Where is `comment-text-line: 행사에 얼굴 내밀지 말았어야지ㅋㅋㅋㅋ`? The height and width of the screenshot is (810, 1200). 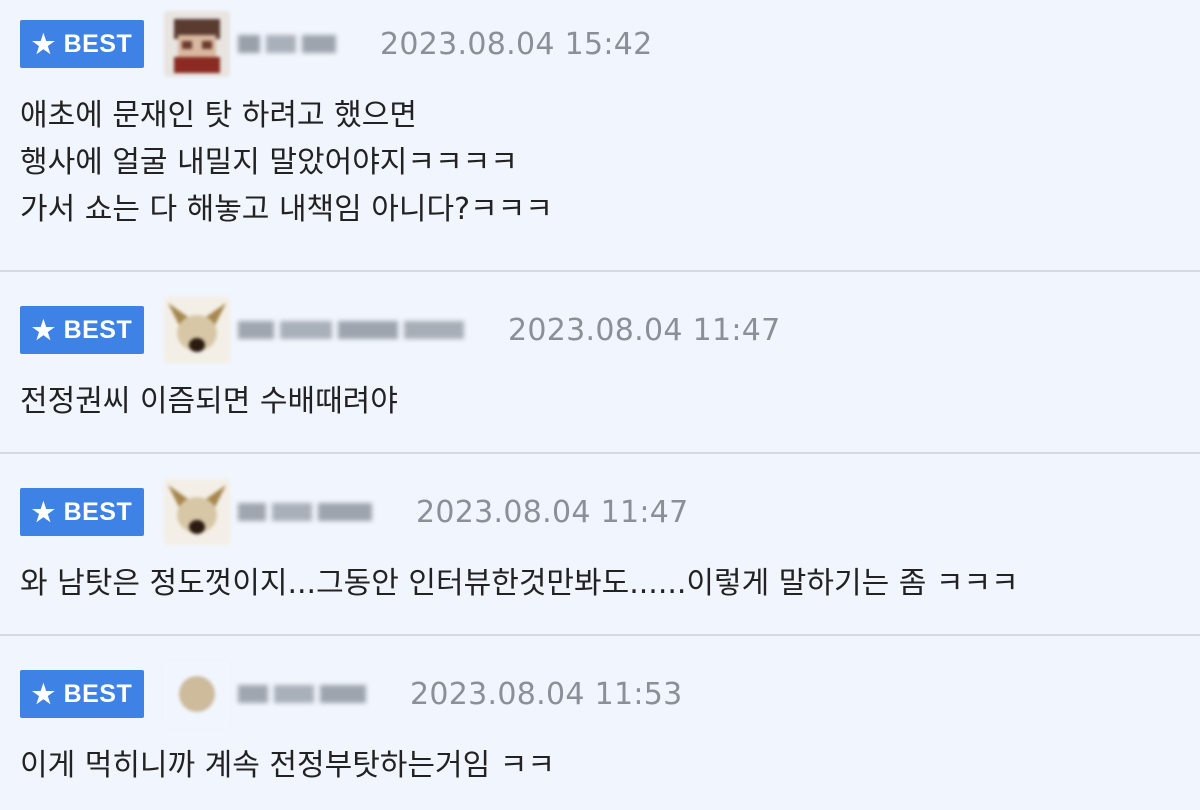 comment-text-line: 행사에 얼굴 내밀지 말았어야지ㅋㅋㅋㅋ is located at coordinates (269, 162).